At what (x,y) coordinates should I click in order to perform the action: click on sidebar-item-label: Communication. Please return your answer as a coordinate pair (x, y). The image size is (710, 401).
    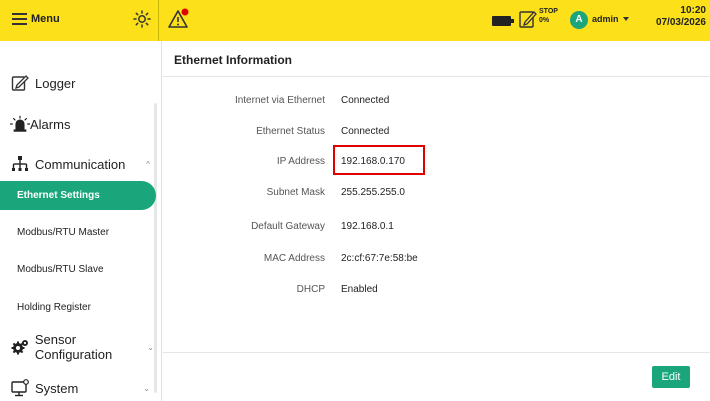
    Looking at the image, I should click on (80, 164).